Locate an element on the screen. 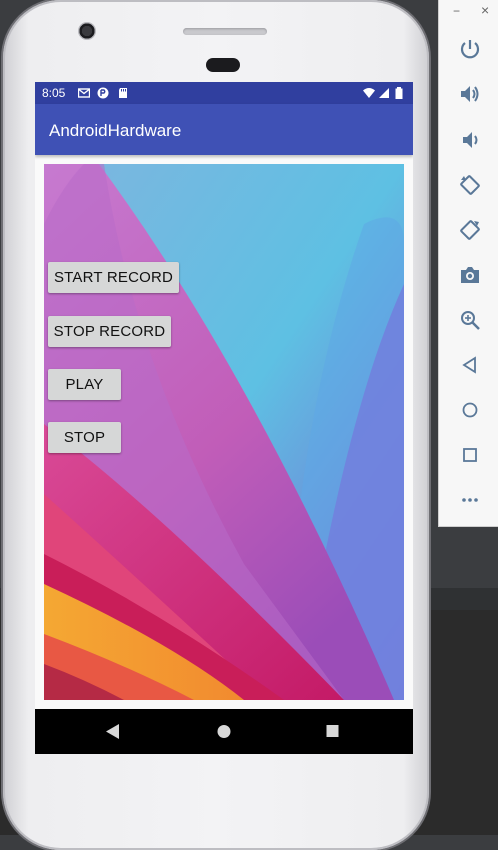 The image size is (498, 850). rotate-left-icon is located at coordinates (470, 185).